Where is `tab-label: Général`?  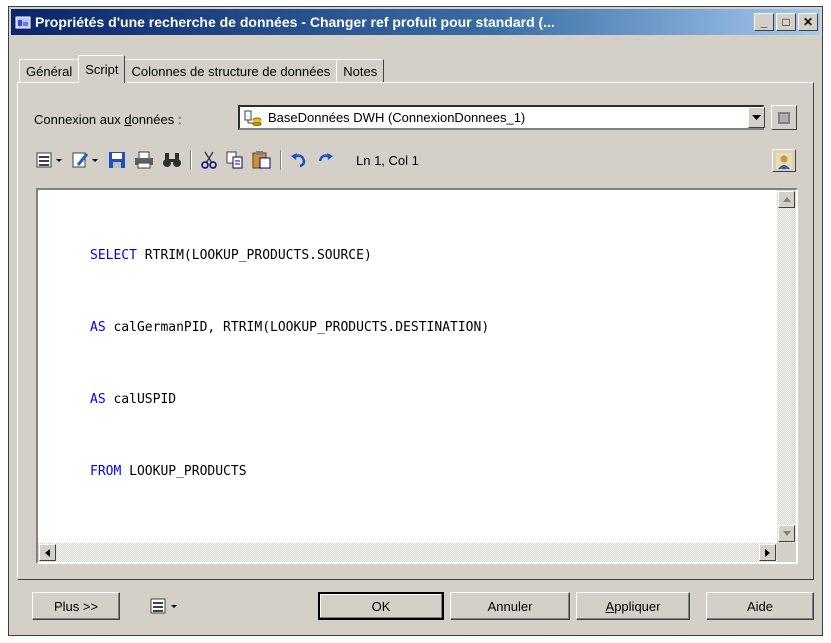 tab-label: Général is located at coordinates (49, 71).